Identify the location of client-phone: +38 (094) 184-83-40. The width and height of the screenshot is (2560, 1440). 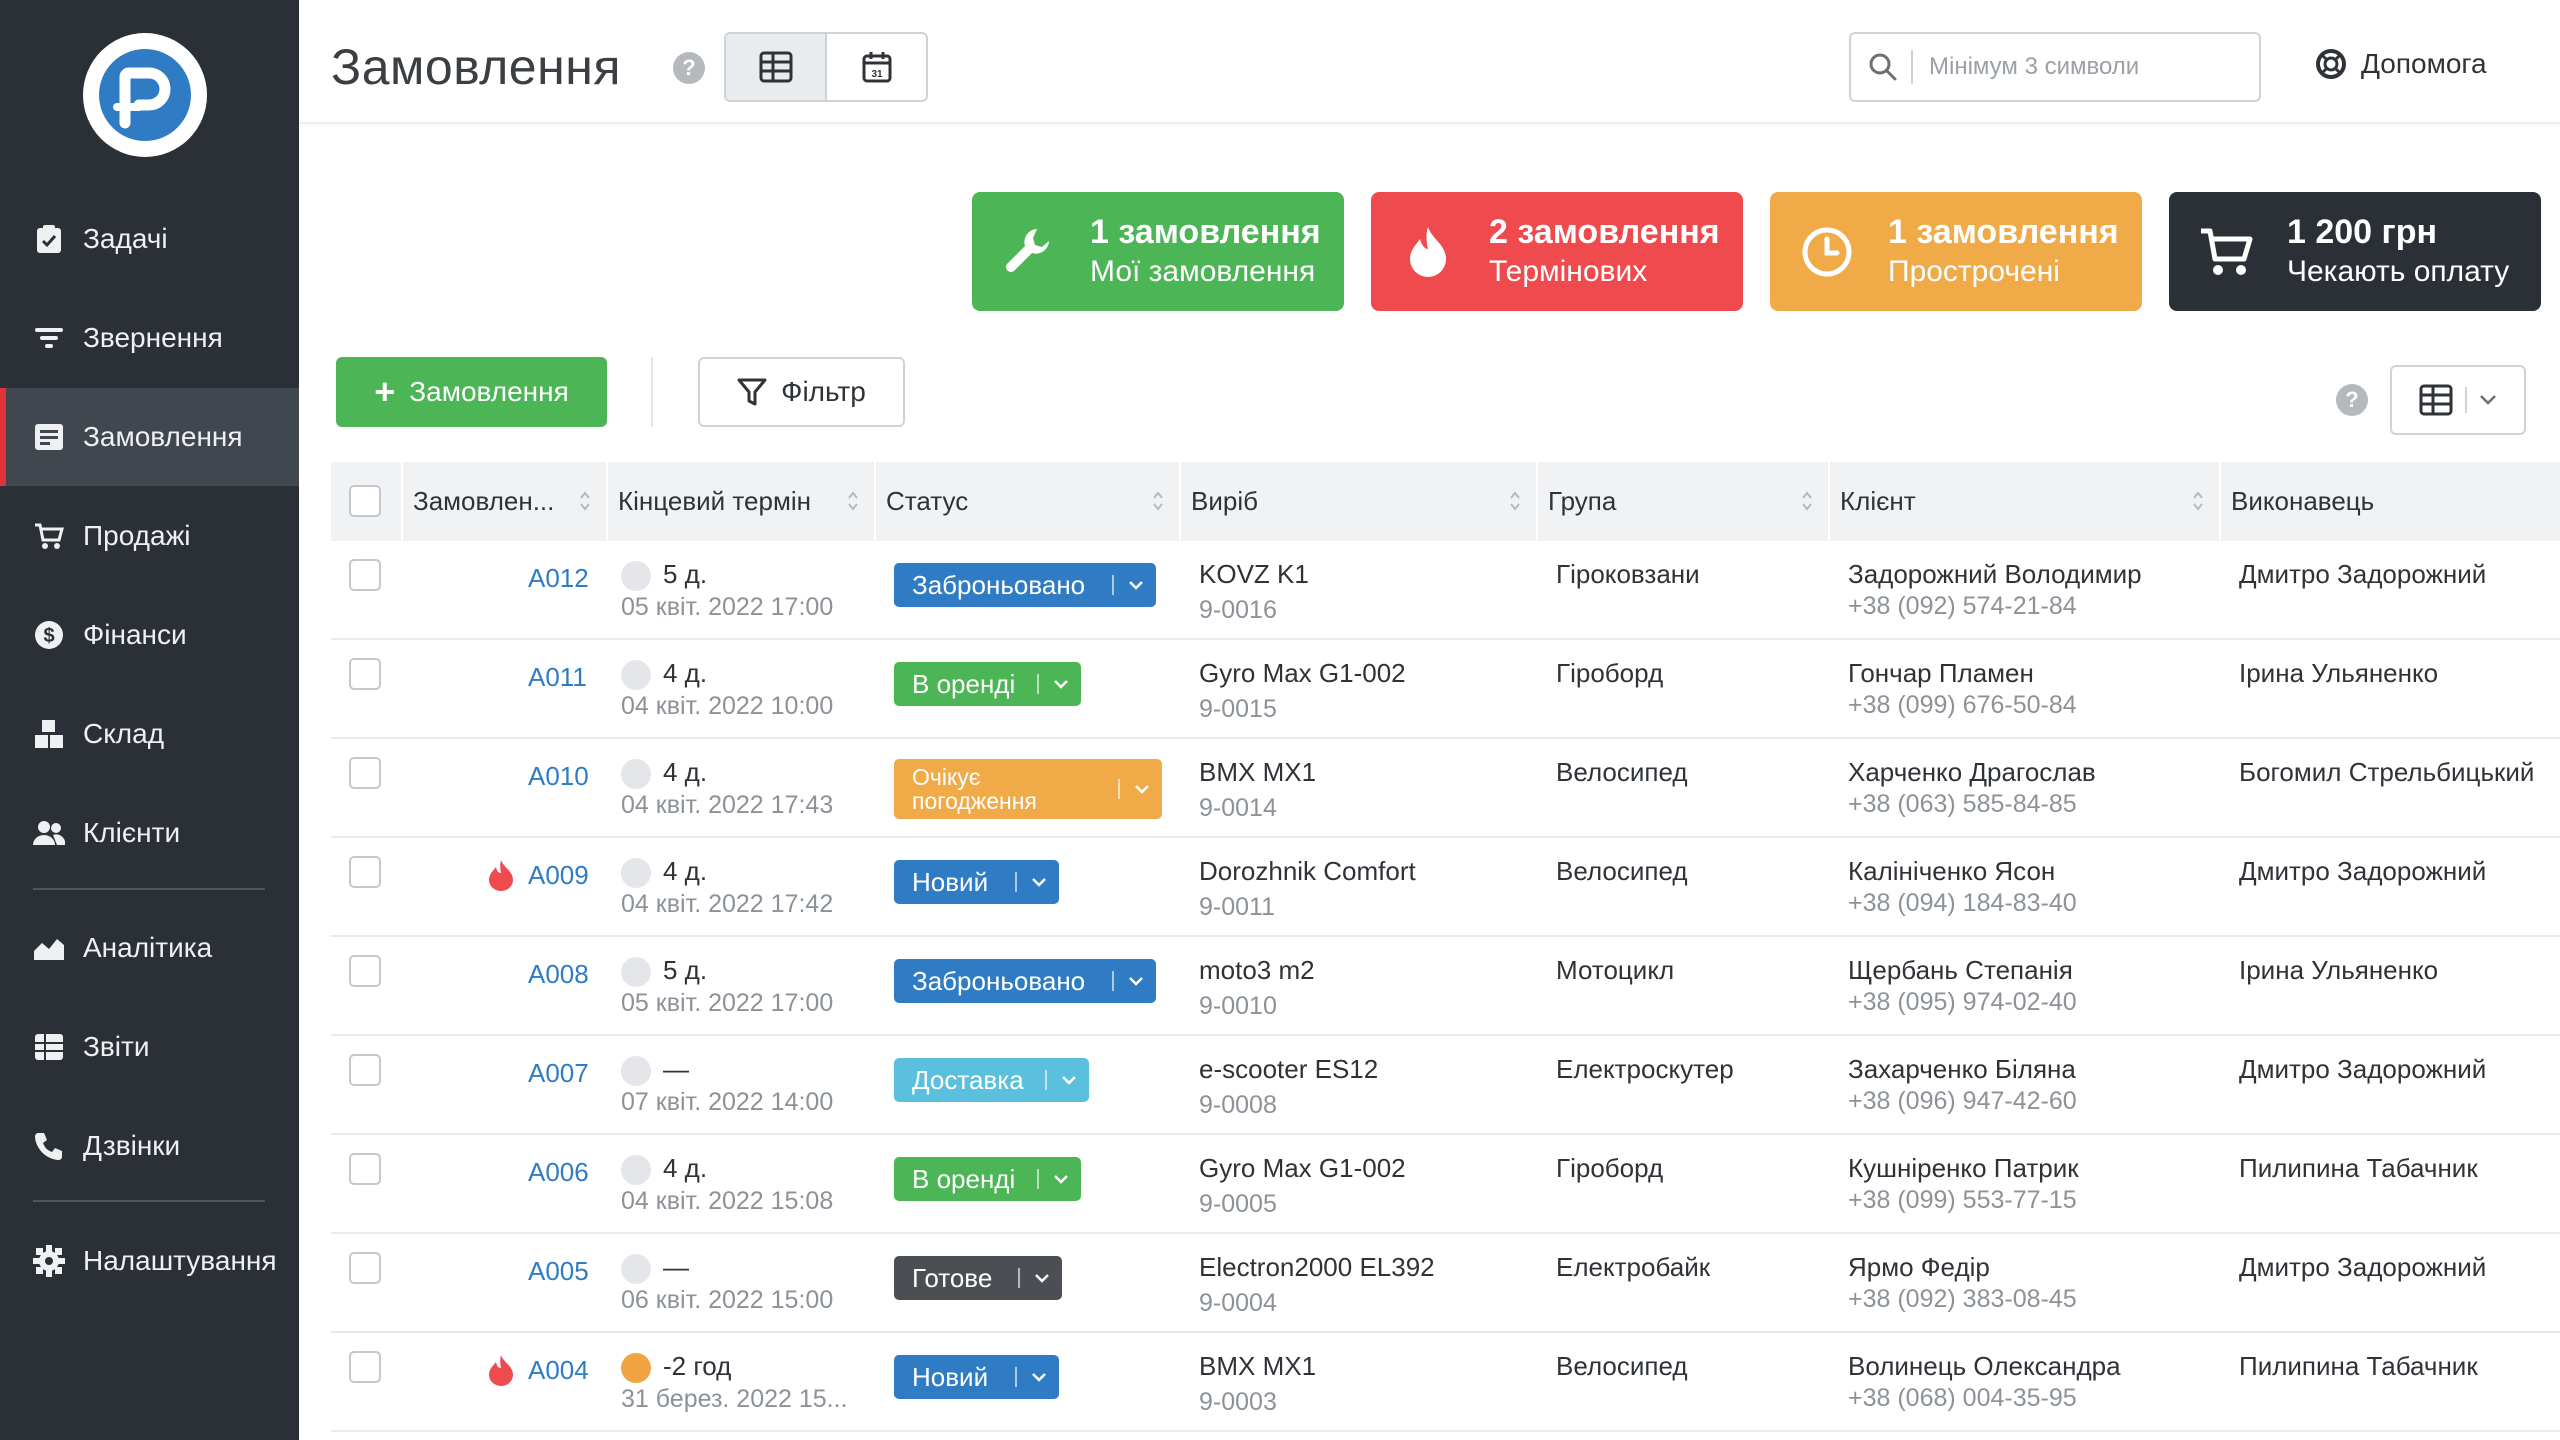
(1962, 903).